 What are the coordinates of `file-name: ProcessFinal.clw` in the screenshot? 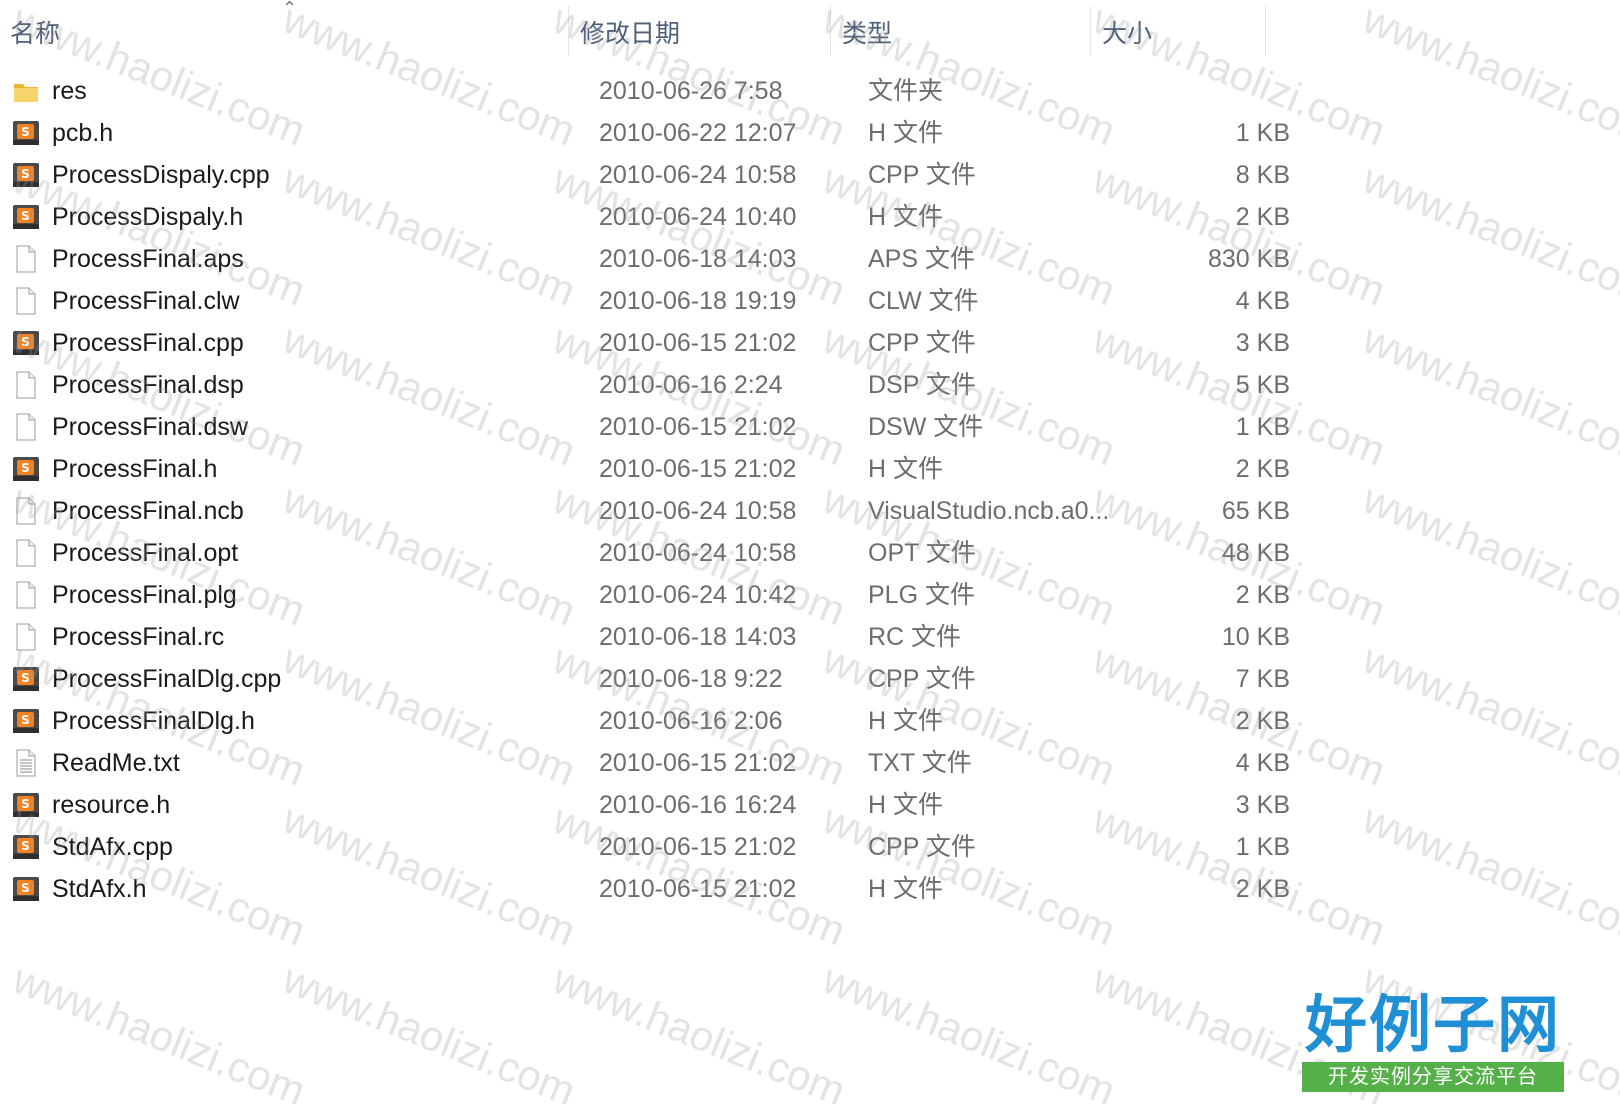 It's located at (146, 301).